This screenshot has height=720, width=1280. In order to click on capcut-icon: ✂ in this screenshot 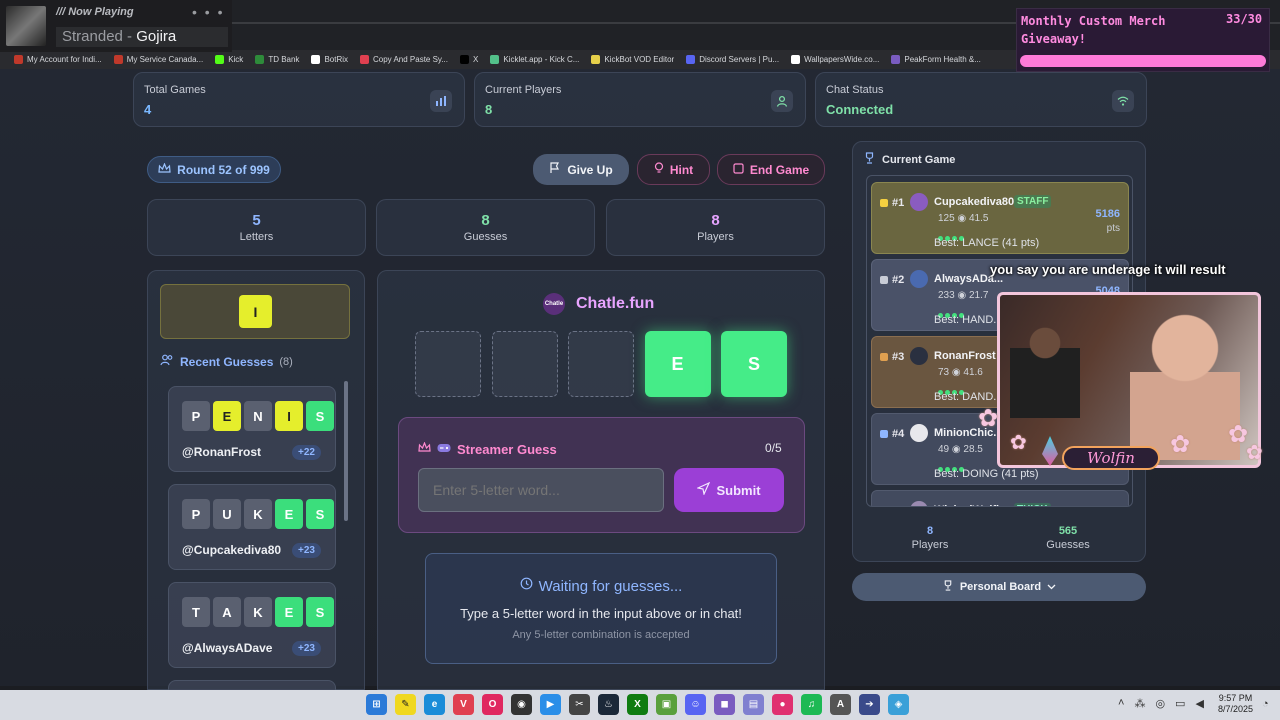, I will do `click(579, 704)`.